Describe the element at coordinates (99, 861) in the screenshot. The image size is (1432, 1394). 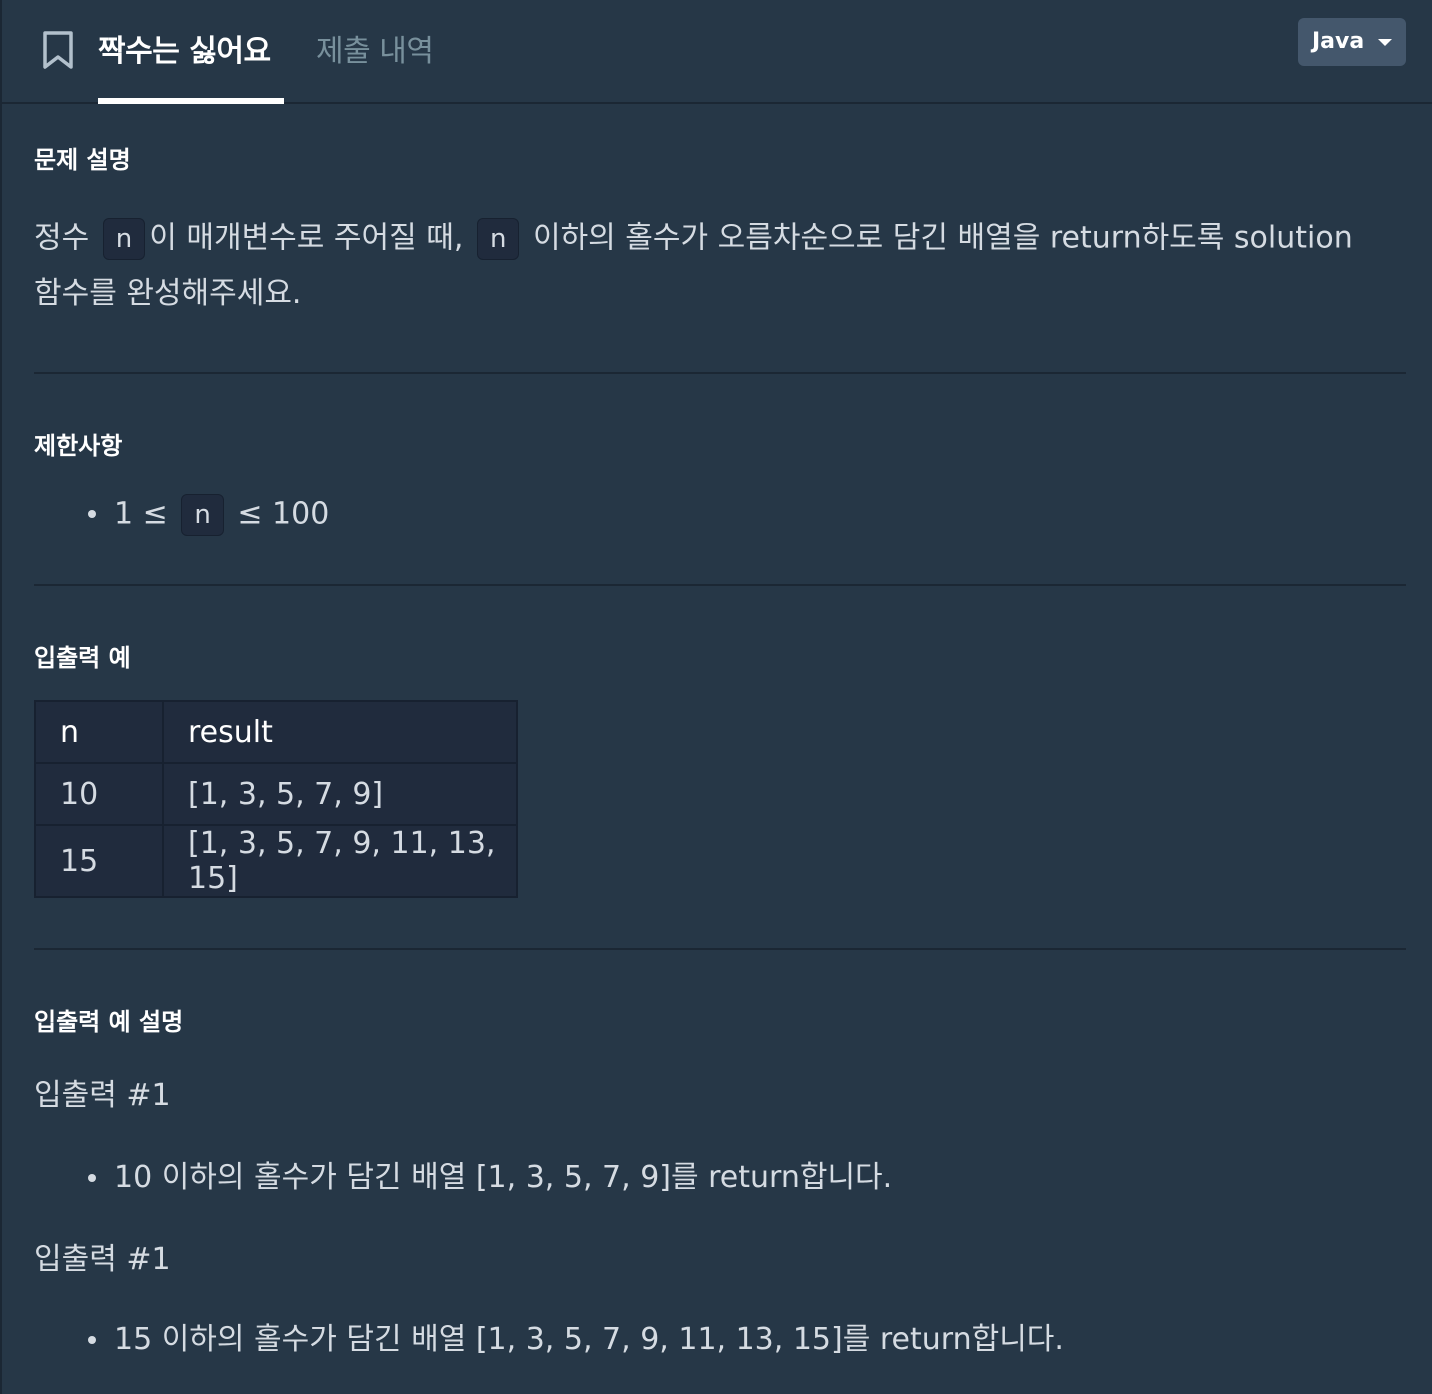
I see `table-cell: 15` at that location.